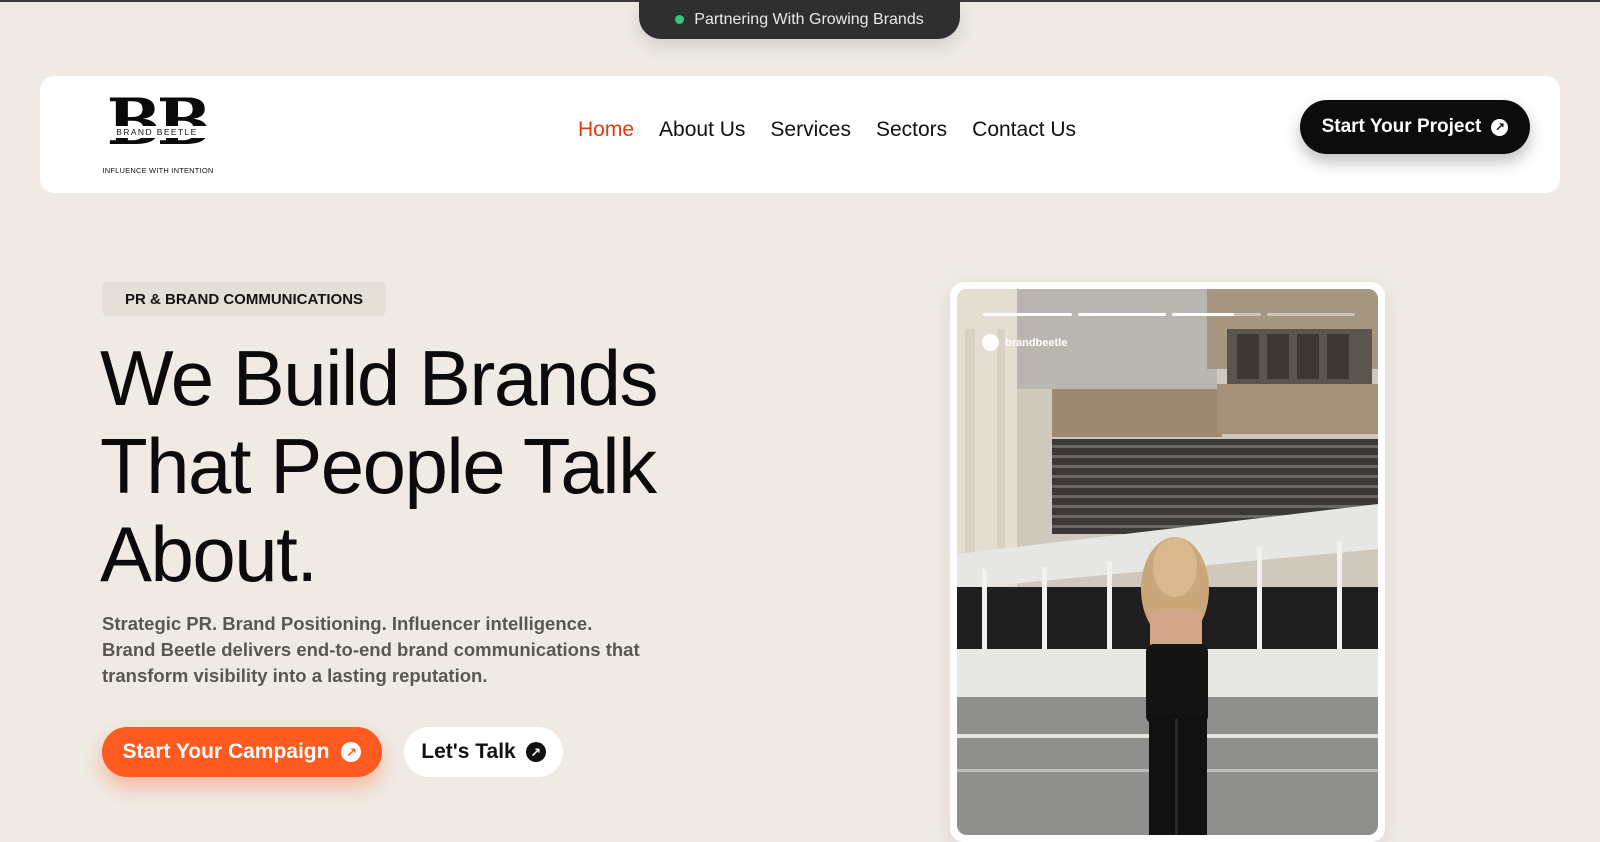 This screenshot has height=842, width=1600. What do you see at coordinates (810, 130) in the screenshot?
I see `nav-item-services: Services` at bounding box center [810, 130].